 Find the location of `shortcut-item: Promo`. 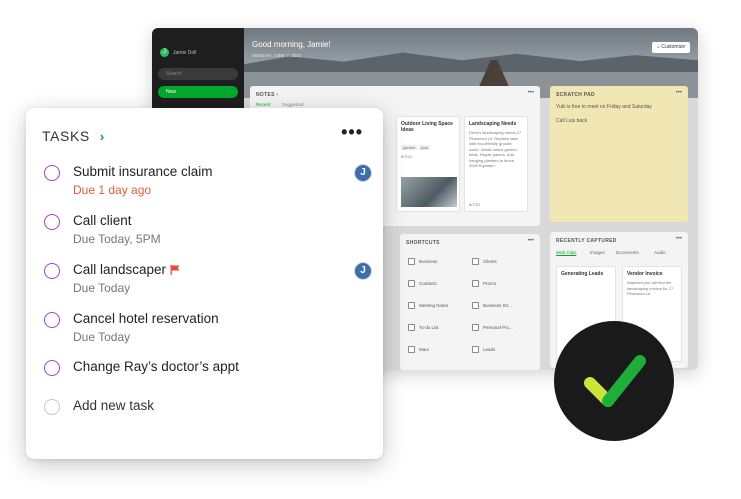

shortcut-item: Promo is located at coordinates (484, 283).